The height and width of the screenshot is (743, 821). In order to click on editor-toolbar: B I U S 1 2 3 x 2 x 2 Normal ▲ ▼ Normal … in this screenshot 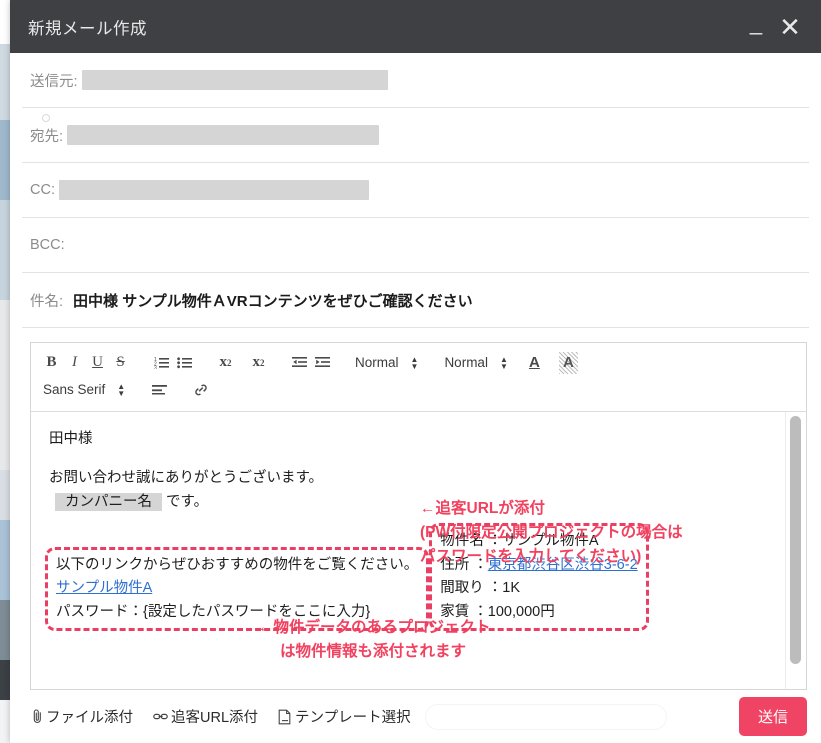, I will do `click(418, 377)`.